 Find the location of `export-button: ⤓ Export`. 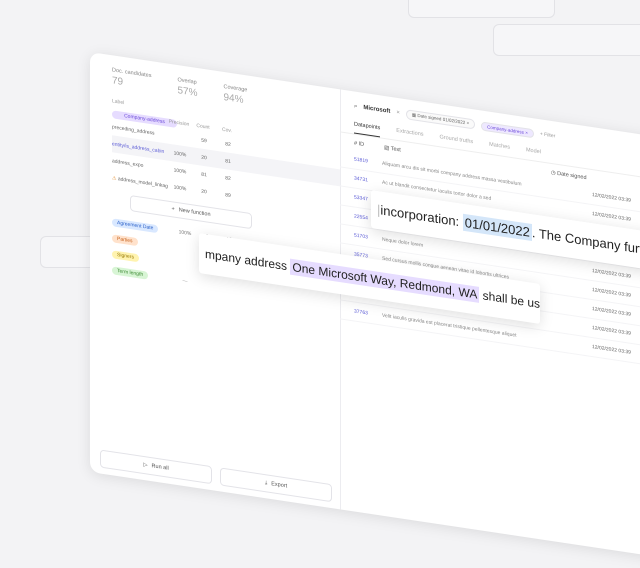

export-button: ⤓ Export is located at coordinates (276, 485).